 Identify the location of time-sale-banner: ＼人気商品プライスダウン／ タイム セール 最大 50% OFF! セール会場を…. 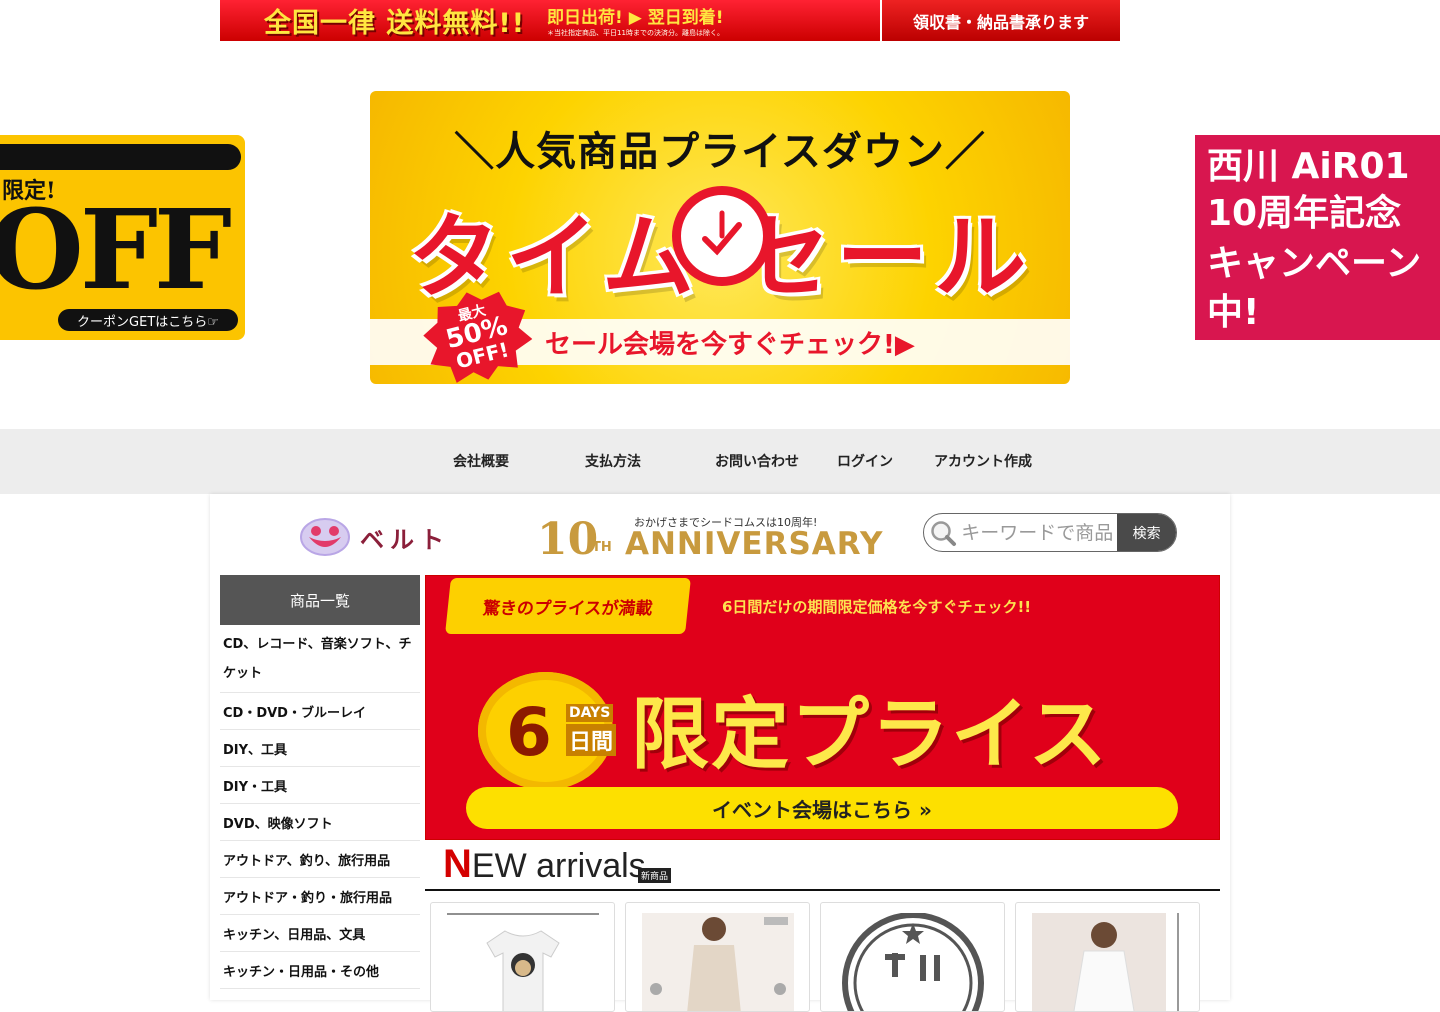
(720, 237).